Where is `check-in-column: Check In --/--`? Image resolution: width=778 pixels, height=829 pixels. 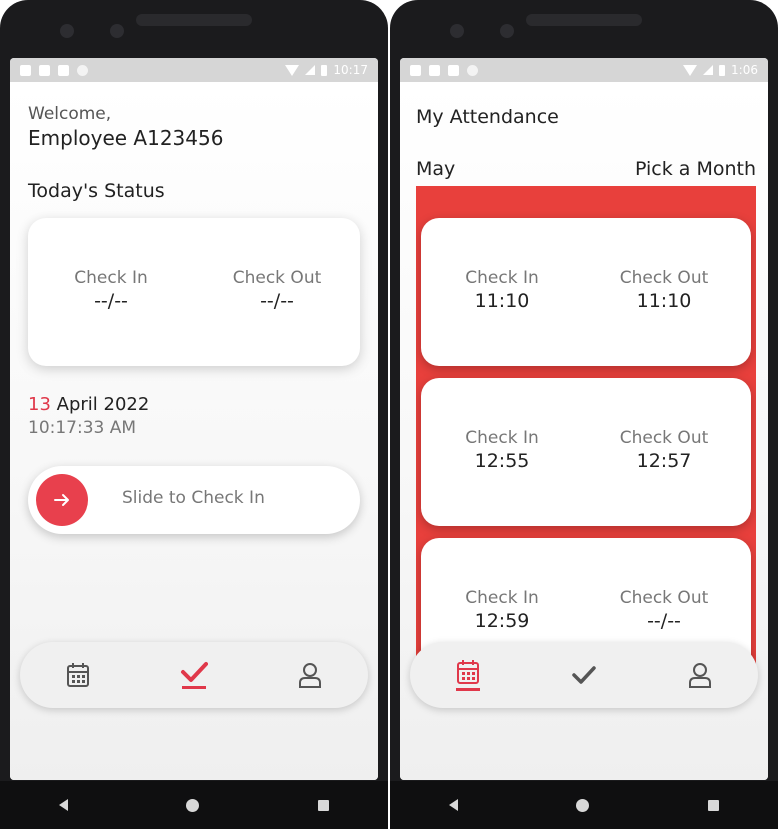 check-in-column: Check In --/-- is located at coordinates (111, 290).